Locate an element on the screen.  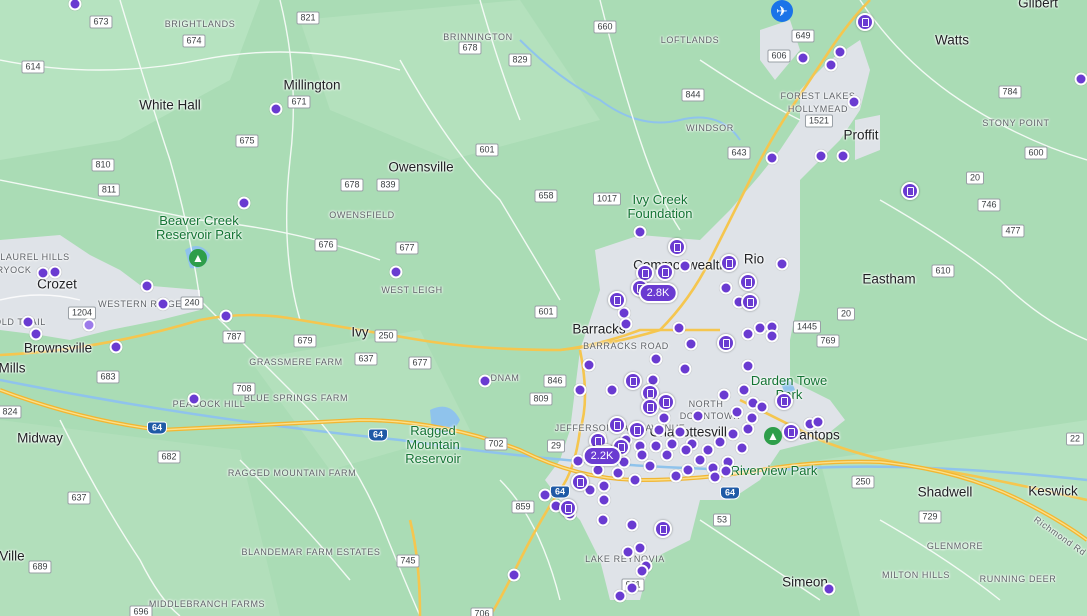
route-shield: 1521 is located at coordinates (819, 121).